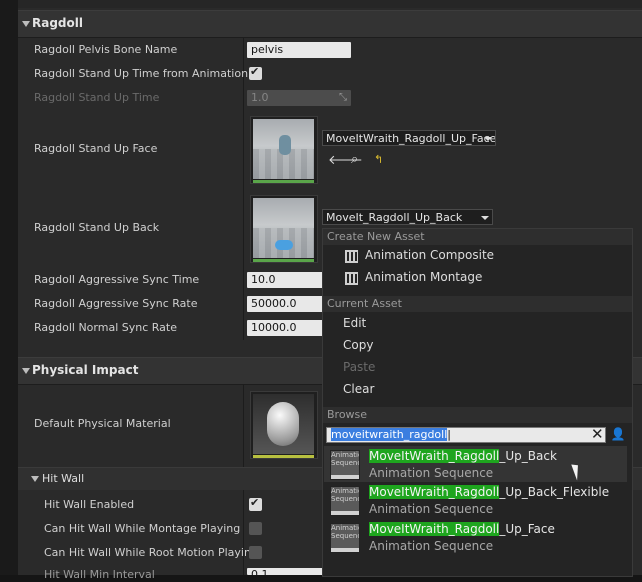 This screenshot has width=642, height=582. I want to click on phys-material-thumbnail, so click(284, 425).